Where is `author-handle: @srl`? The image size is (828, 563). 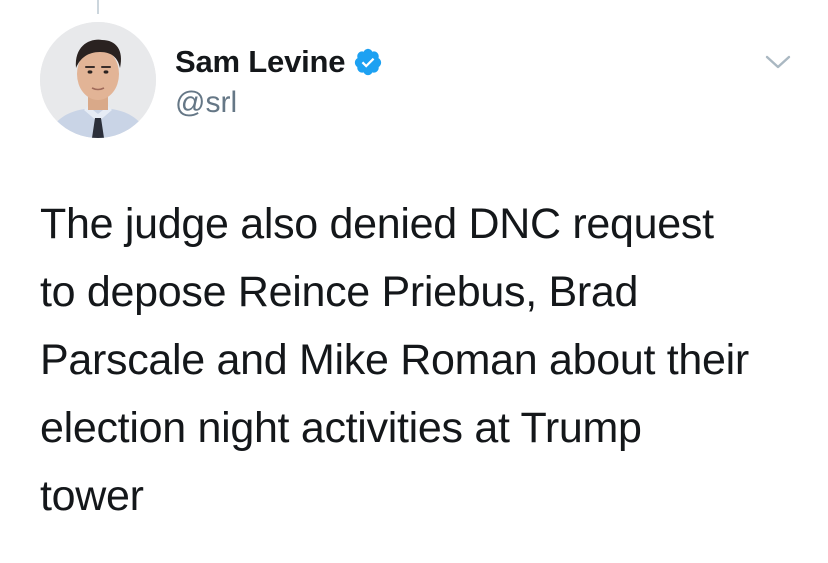
author-handle: @srl is located at coordinates (206, 103).